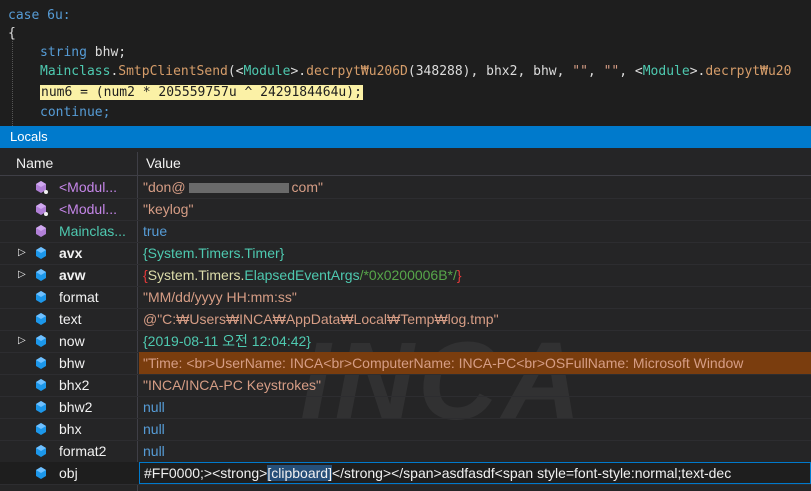  Describe the element at coordinates (405, 253) in the screenshot. I see `locals-row: ▷ avx {System.Timers.Timer}` at that location.